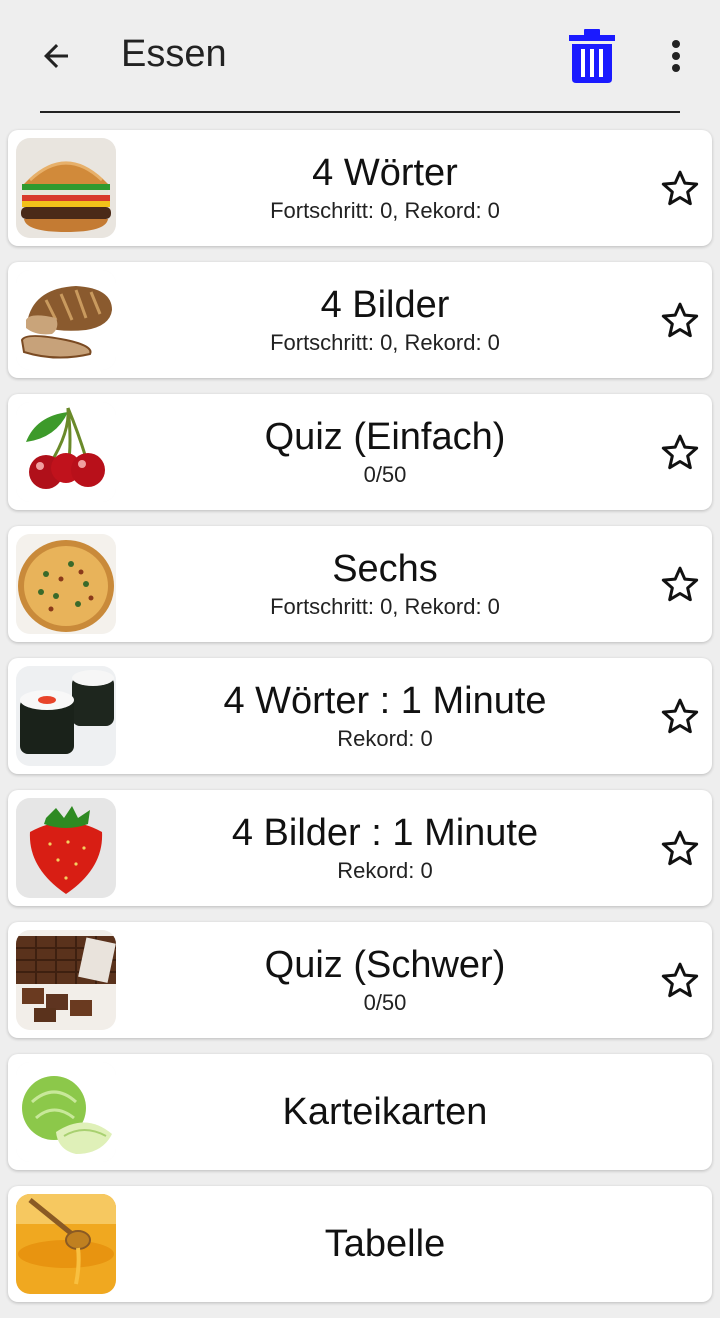 This screenshot has height=1318, width=720. I want to click on list-item-4-bilder: 4 Bilder Fortschritt: 0, Rekord: 0, so click(360, 320).